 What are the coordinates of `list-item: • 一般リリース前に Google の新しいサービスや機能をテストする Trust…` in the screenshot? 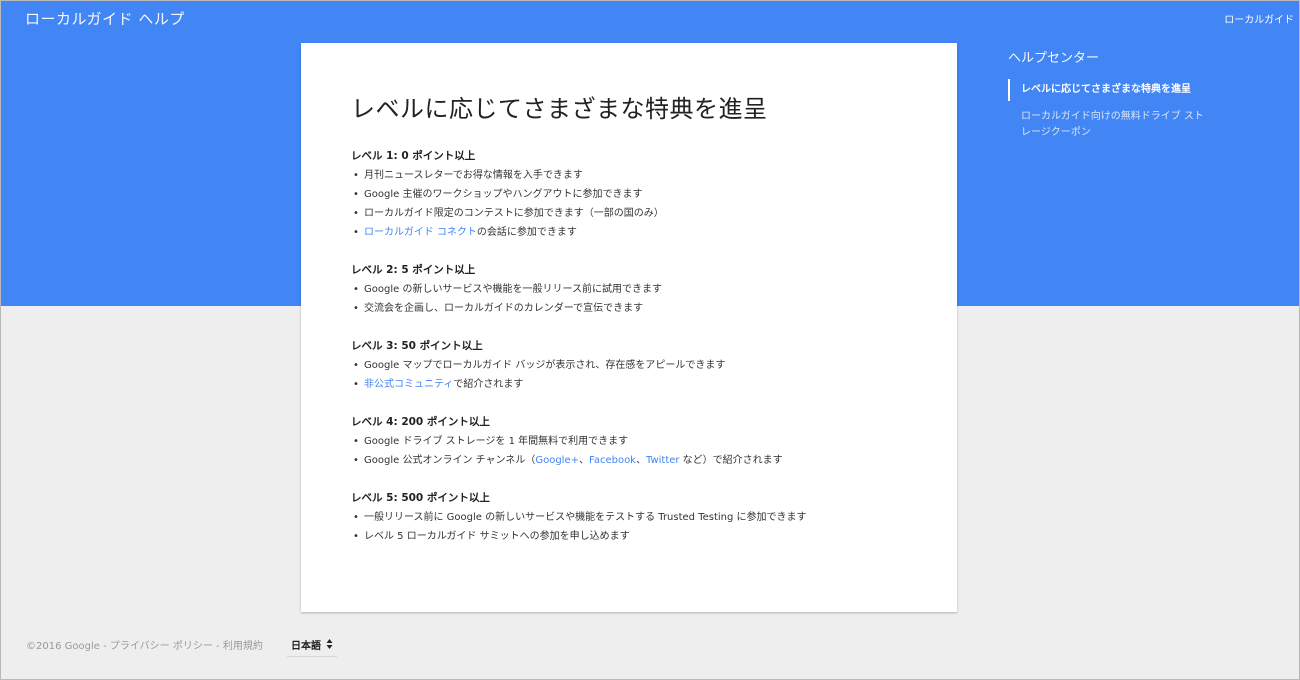 It's located at (641, 517).